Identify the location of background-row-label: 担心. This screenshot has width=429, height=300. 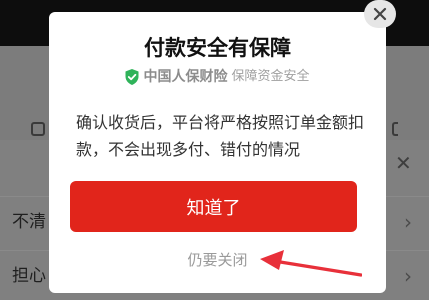
(29, 276).